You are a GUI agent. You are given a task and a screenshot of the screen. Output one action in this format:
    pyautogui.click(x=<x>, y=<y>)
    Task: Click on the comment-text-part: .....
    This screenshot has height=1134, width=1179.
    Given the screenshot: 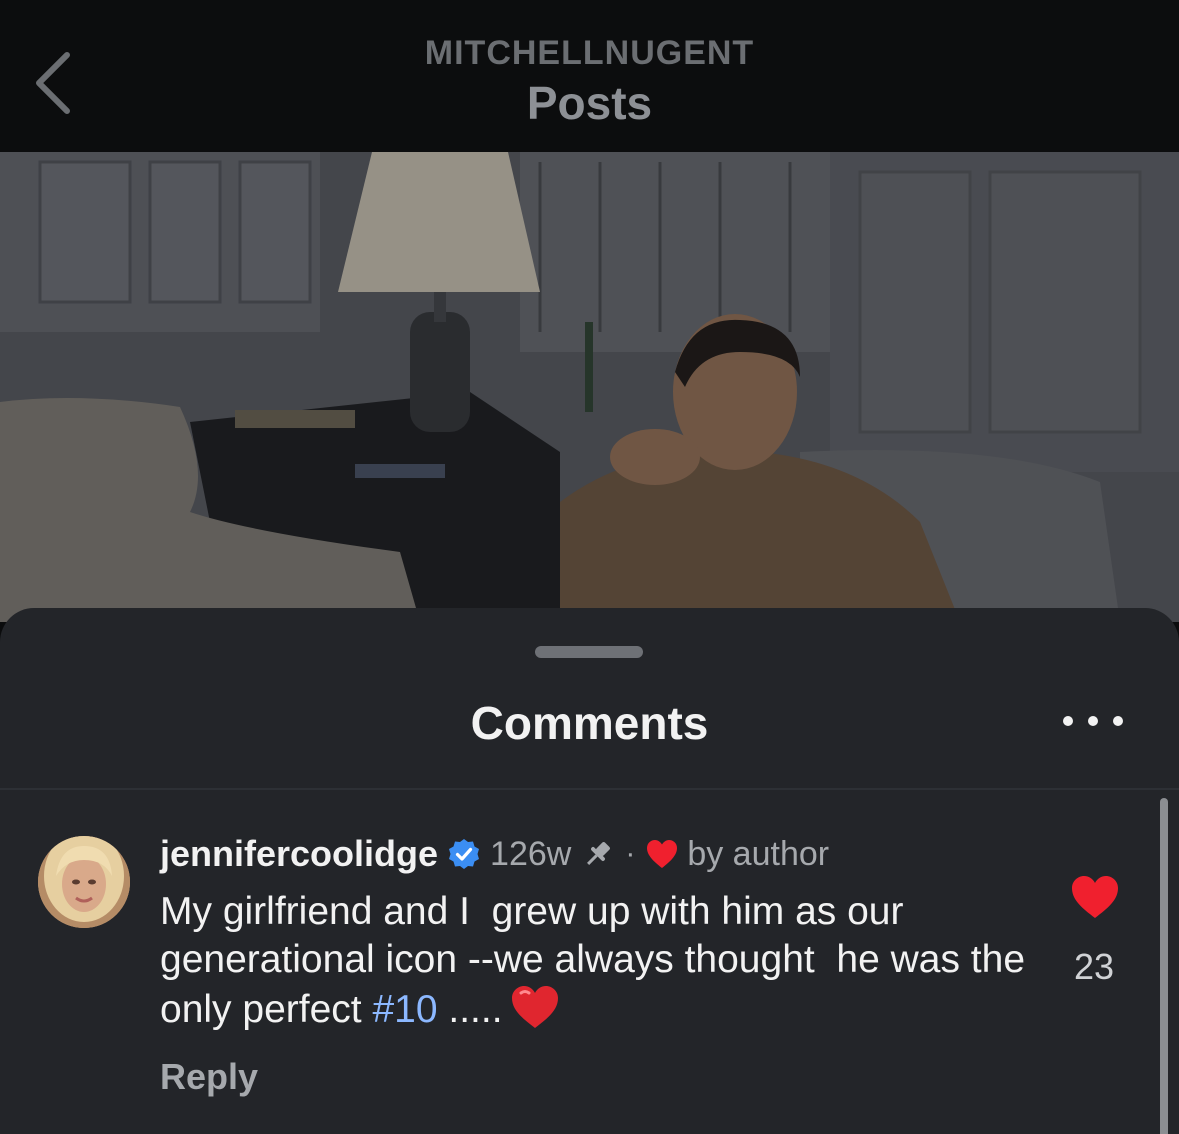 What is the action you would take?
    pyautogui.click(x=470, y=1009)
    